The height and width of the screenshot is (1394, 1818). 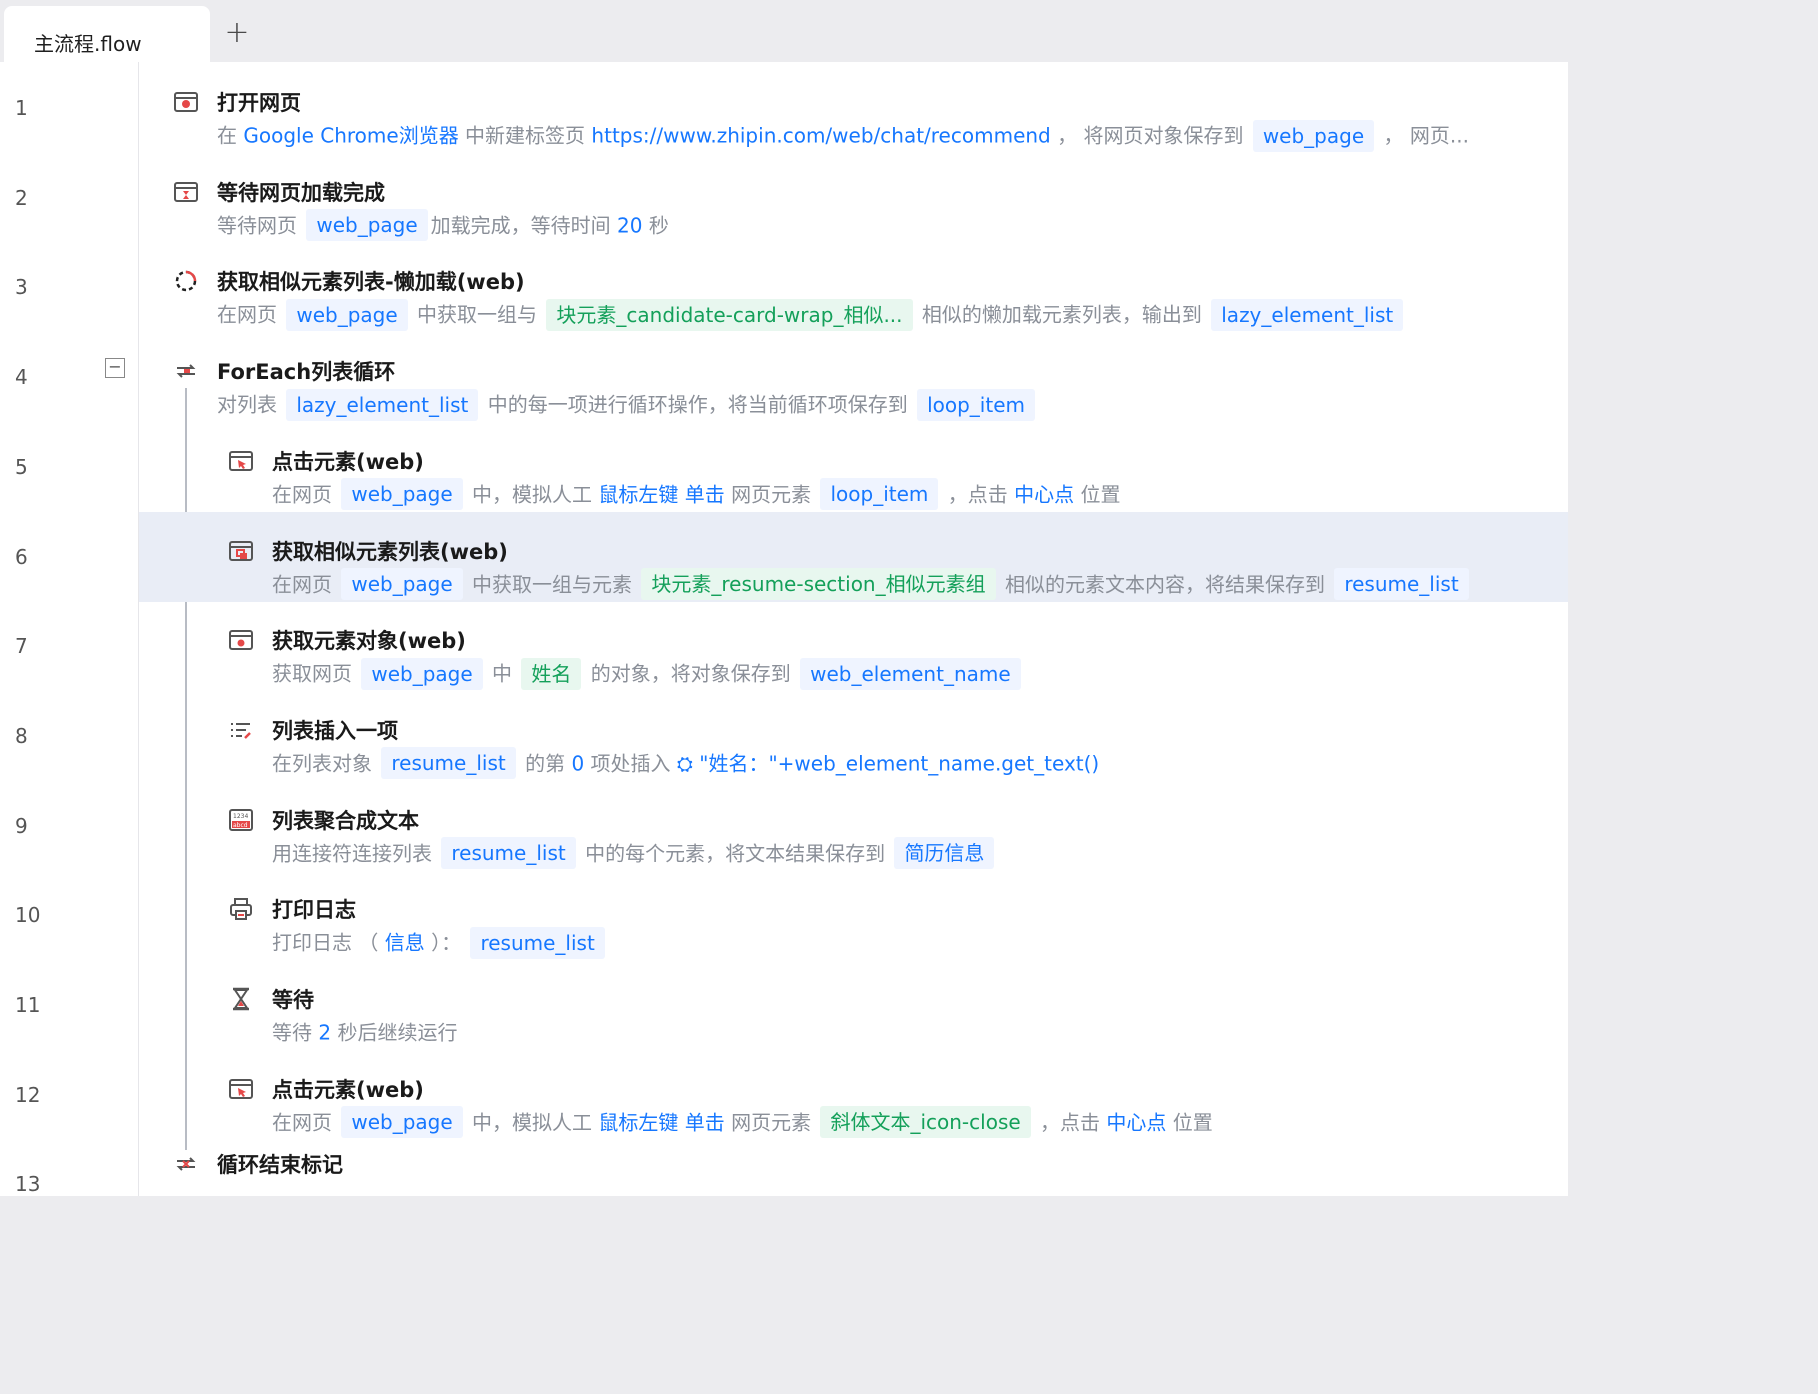 What do you see at coordinates (21, 646) in the screenshot?
I see `line-number: 7` at bounding box center [21, 646].